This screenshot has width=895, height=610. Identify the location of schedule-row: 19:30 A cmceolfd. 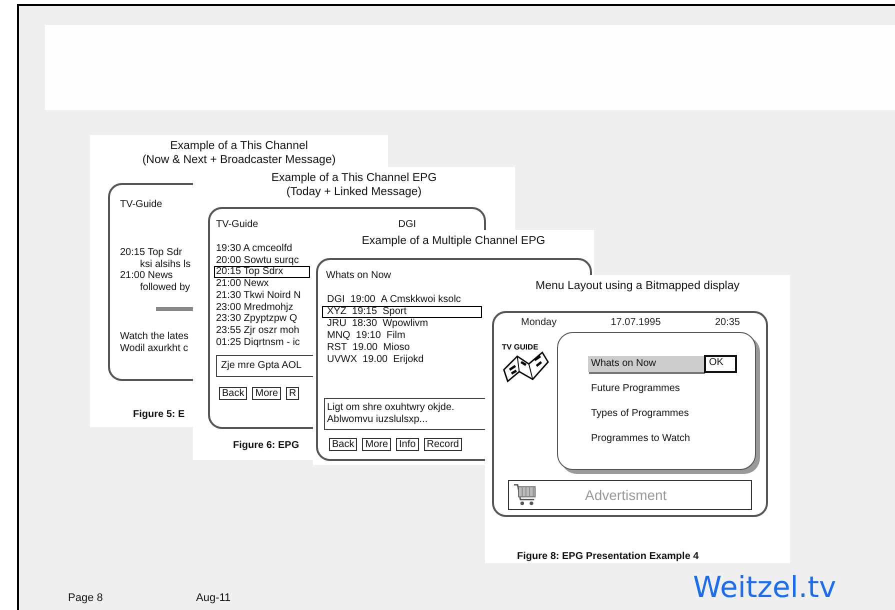
(254, 249).